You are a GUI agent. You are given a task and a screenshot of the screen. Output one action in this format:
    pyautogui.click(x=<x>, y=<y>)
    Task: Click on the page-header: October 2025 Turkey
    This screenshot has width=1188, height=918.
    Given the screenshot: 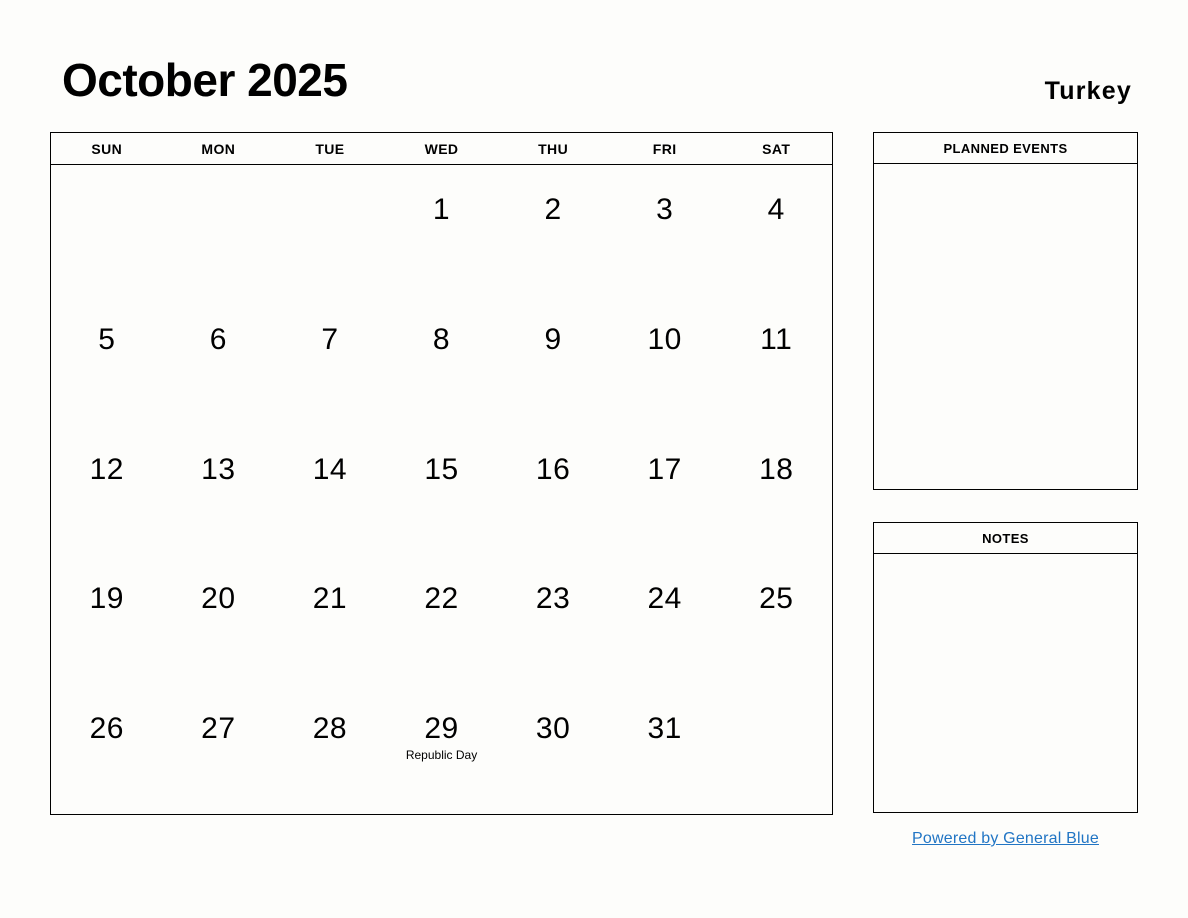 What is the action you would take?
    pyautogui.click(x=594, y=64)
    